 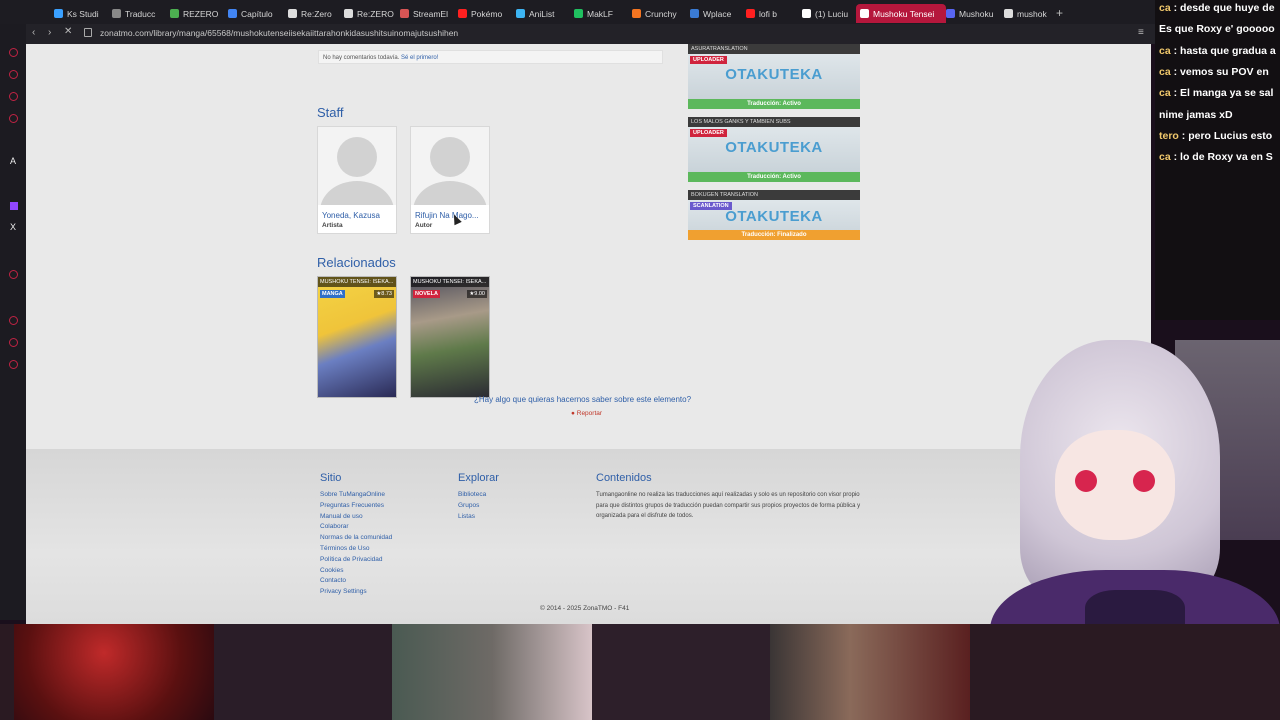 I want to click on sidebar-extension2-icon, so click(x=13, y=342).